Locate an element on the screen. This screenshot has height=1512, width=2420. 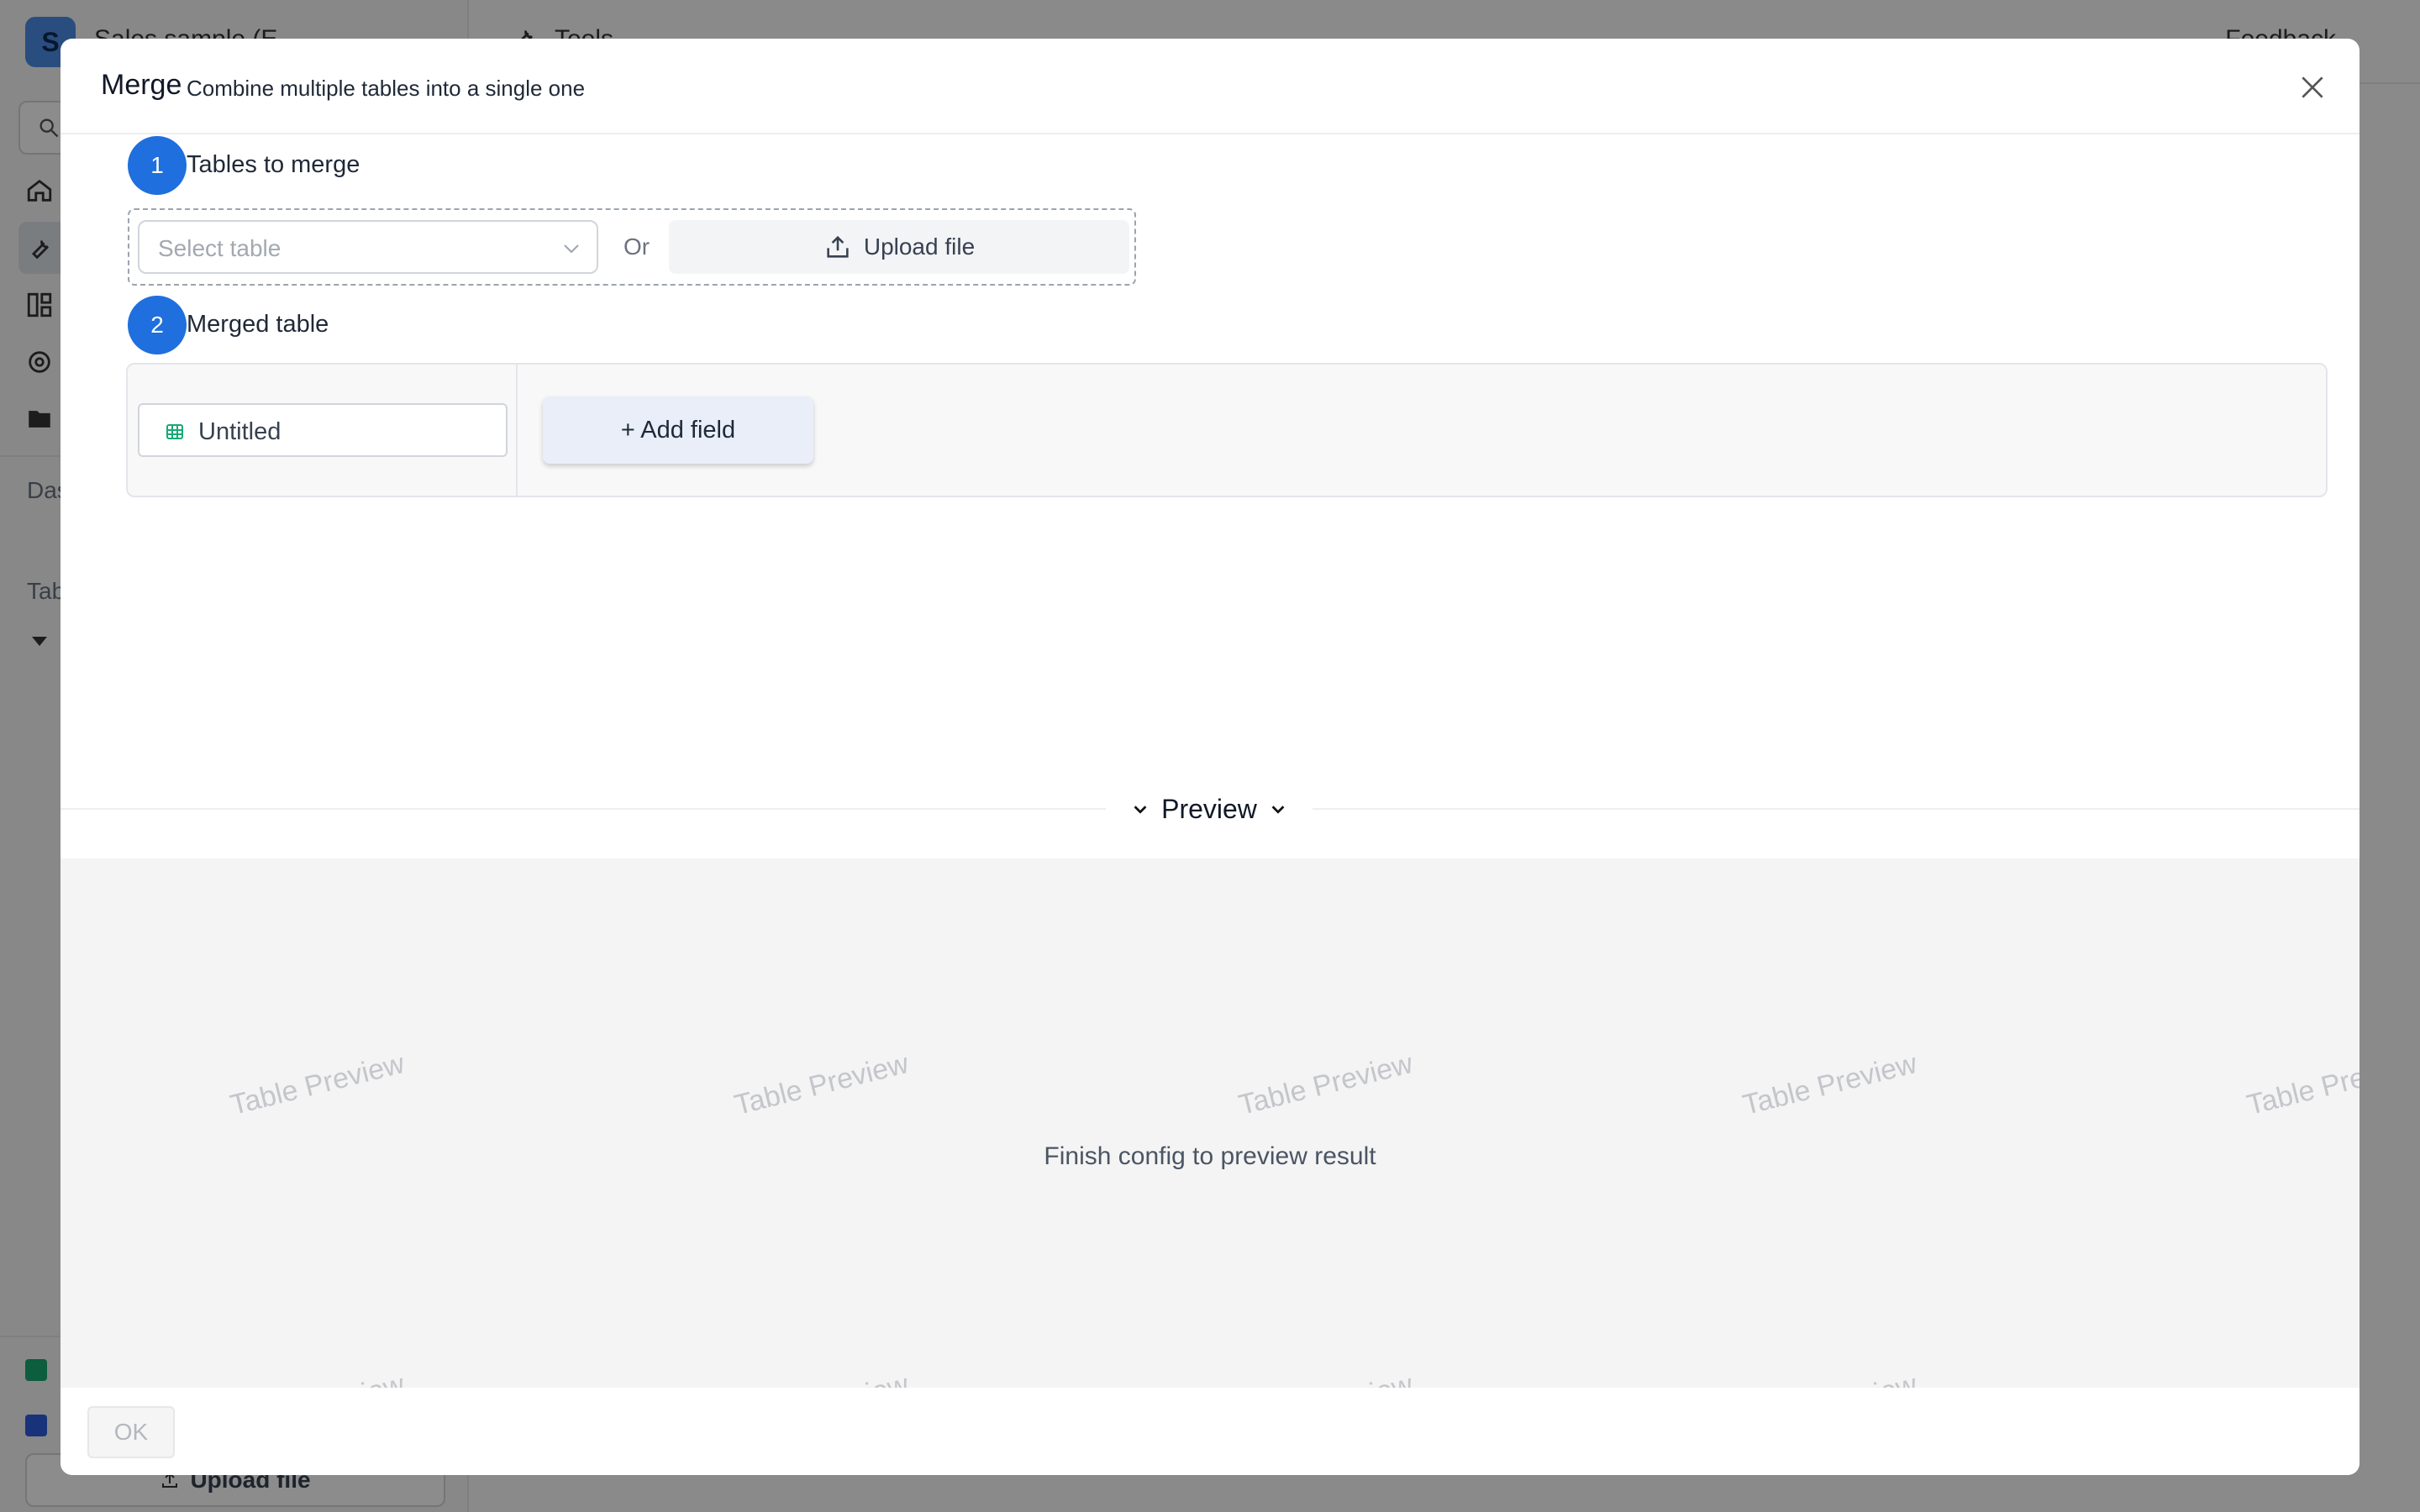
upload-icon is located at coordinates (838, 246).